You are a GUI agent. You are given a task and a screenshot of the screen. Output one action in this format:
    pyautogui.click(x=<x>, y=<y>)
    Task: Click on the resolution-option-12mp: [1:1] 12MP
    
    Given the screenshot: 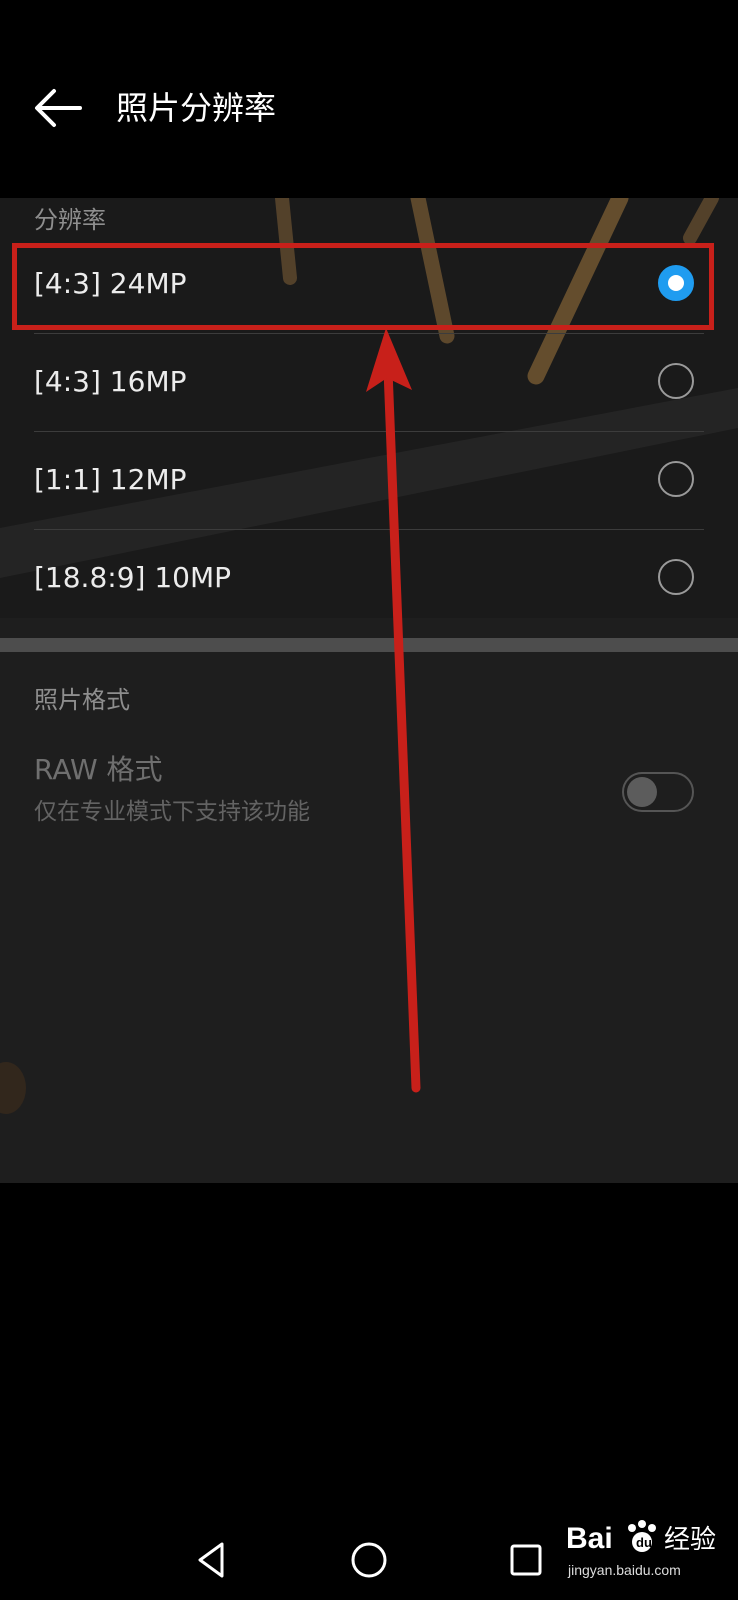 What is the action you would take?
    pyautogui.click(x=369, y=481)
    